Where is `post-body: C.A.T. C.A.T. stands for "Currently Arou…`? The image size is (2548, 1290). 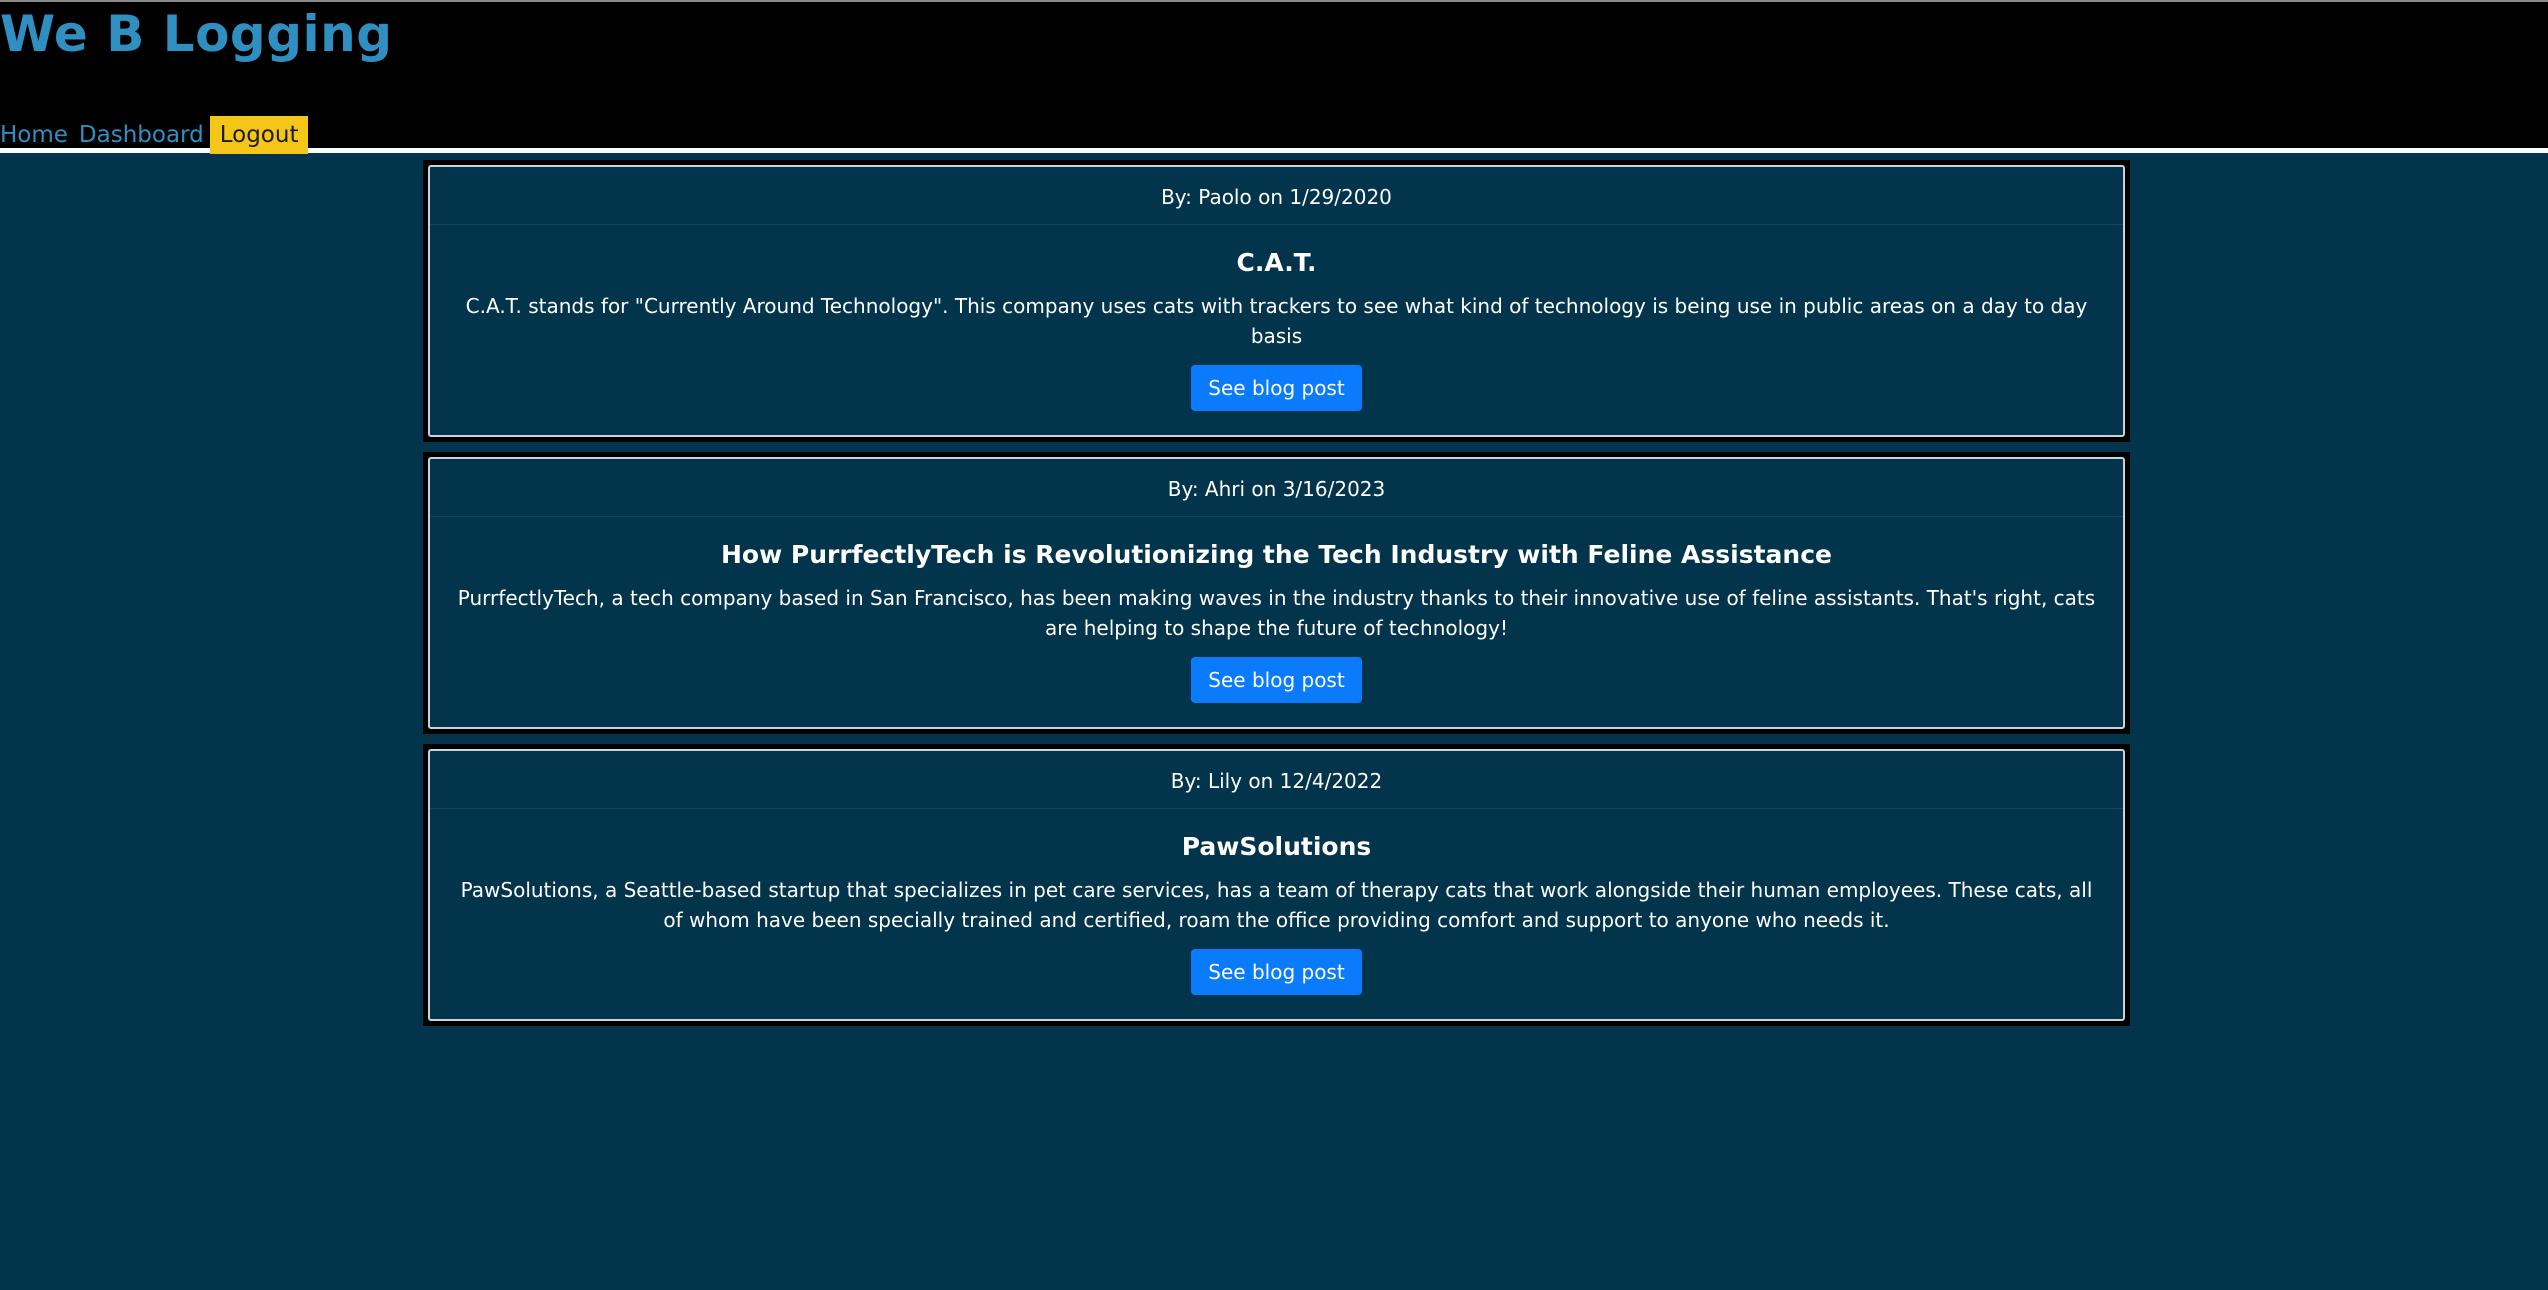
post-body: C.A.T. C.A.T. stands for "Currently Arou… is located at coordinates (1276, 330).